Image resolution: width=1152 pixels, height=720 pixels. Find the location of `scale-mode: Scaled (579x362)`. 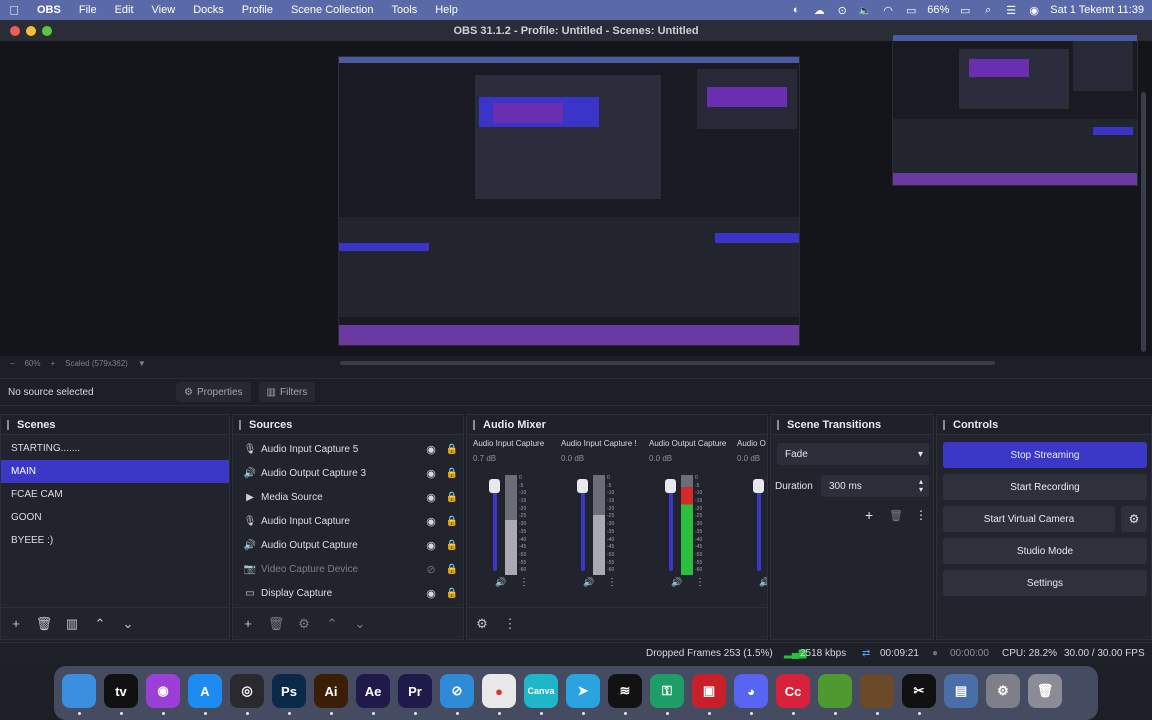

scale-mode: Scaled (579x362) is located at coordinates (96, 363).